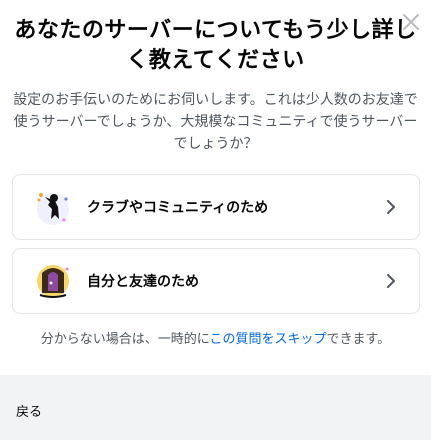 Image resolution: width=431 pixels, height=440 pixels. Describe the element at coordinates (358, 339) in the screenshot. I see `skip-suffix: できます。` at that location.